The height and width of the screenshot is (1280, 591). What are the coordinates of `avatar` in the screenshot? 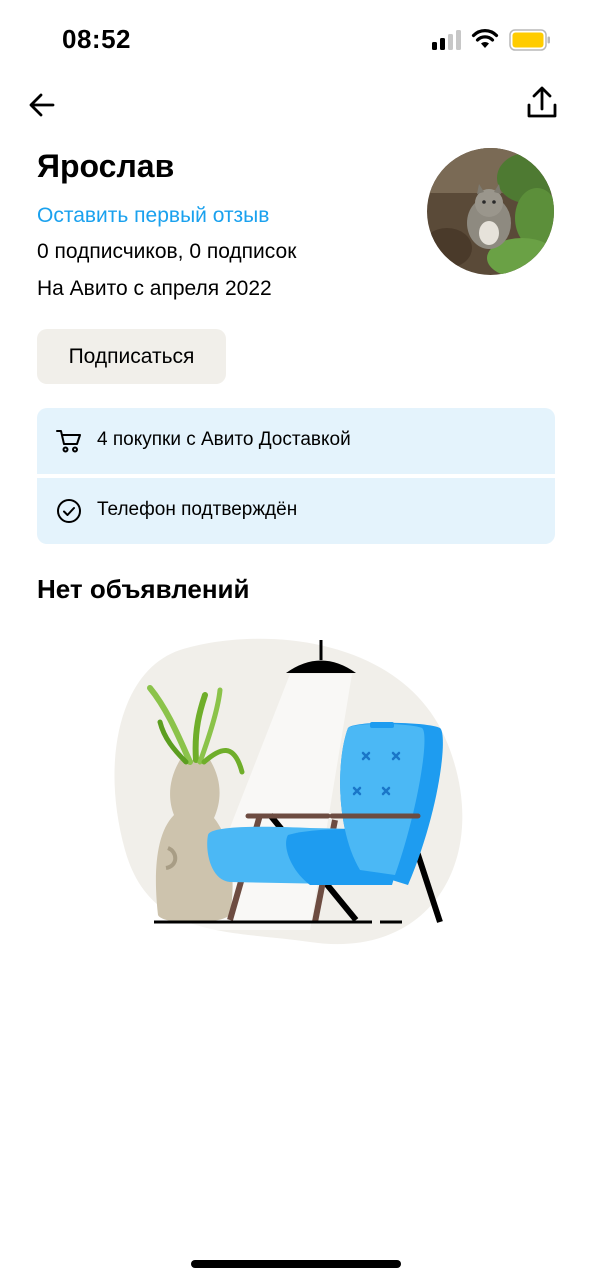 It's located at (490, 211).